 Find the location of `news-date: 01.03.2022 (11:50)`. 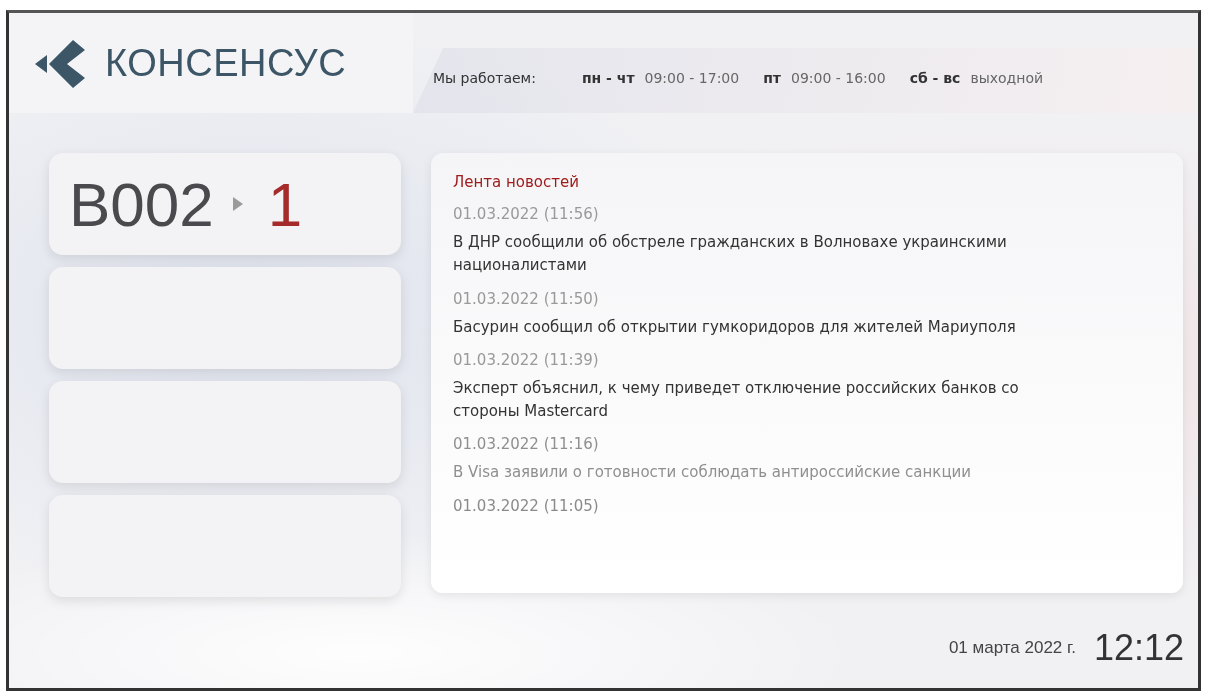

news-date: 01.03.2022 (11:50) is located at coordinates (526, 298).